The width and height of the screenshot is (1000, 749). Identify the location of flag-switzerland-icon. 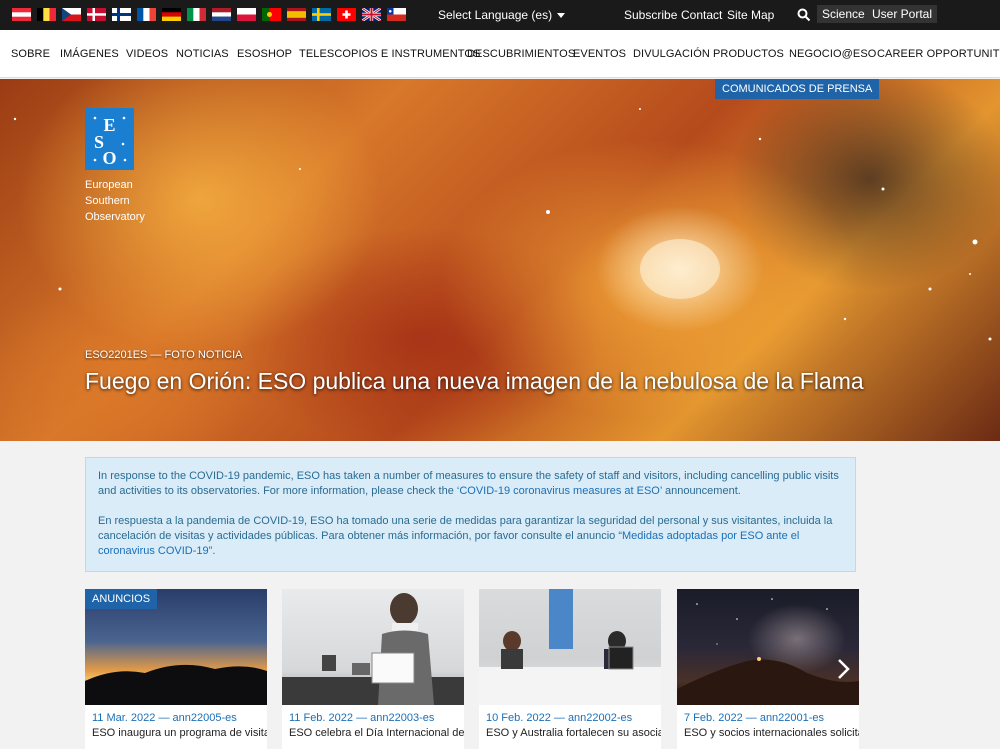
(346, 14).